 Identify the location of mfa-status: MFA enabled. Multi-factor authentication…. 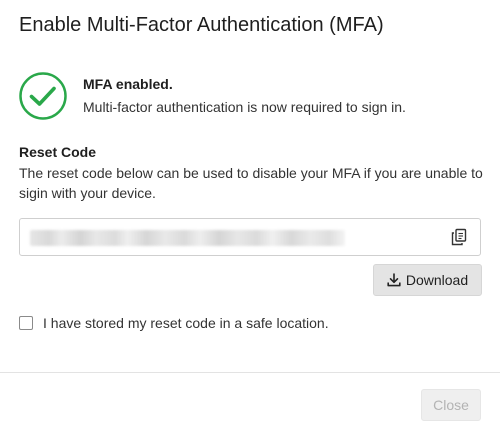
(212, 96).